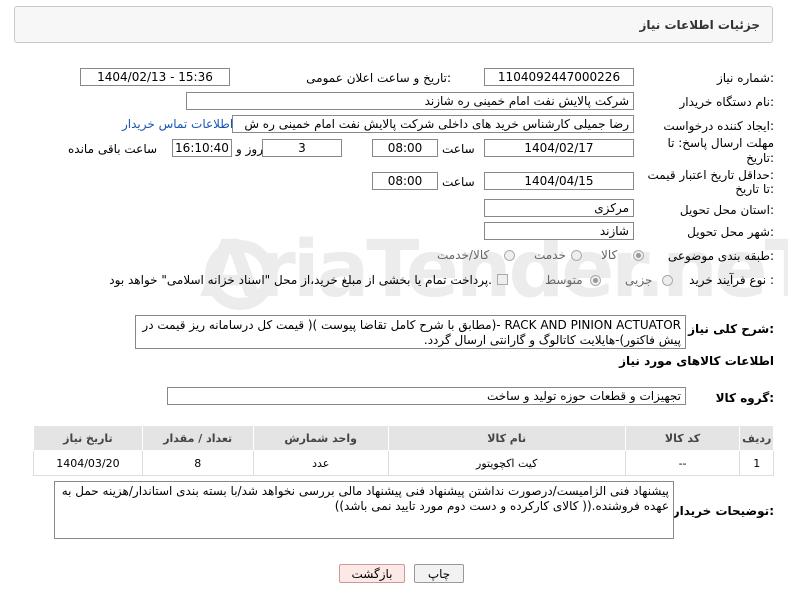  What do you see at coordinates (202, 148) in the screenshot?
I see `remaining-time-field: 16:10:40` at bounding box center [202, 148].